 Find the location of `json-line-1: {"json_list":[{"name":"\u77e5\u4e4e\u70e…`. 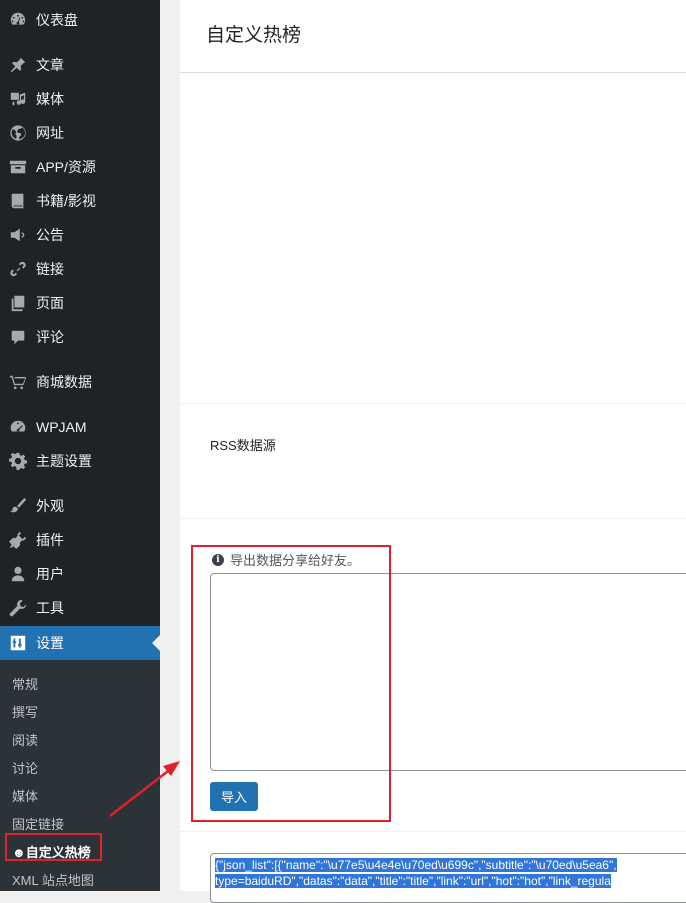

json-line-1: {"json_list":[{"name":"\u77e5\u4e4e\u70e… is located at coordinates (416, 865).